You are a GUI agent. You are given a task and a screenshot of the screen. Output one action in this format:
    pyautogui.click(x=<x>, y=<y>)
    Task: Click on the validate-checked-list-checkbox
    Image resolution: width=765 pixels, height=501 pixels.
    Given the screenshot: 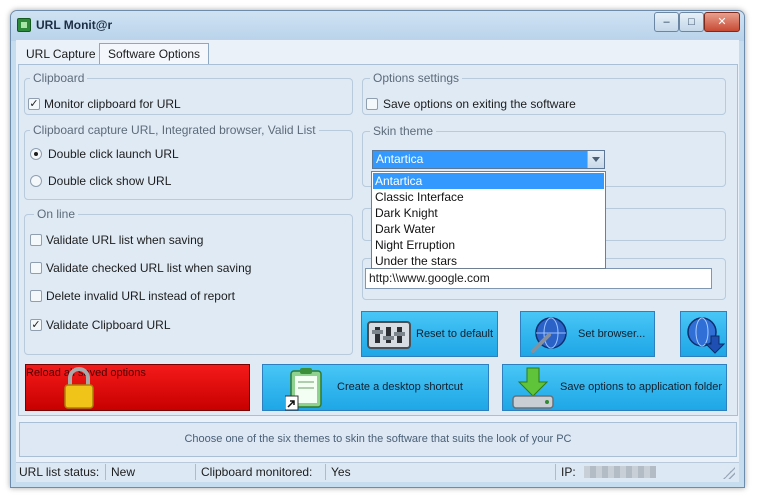 What is the action you would take?
    pyautogui.click(x=36, y=268)
    